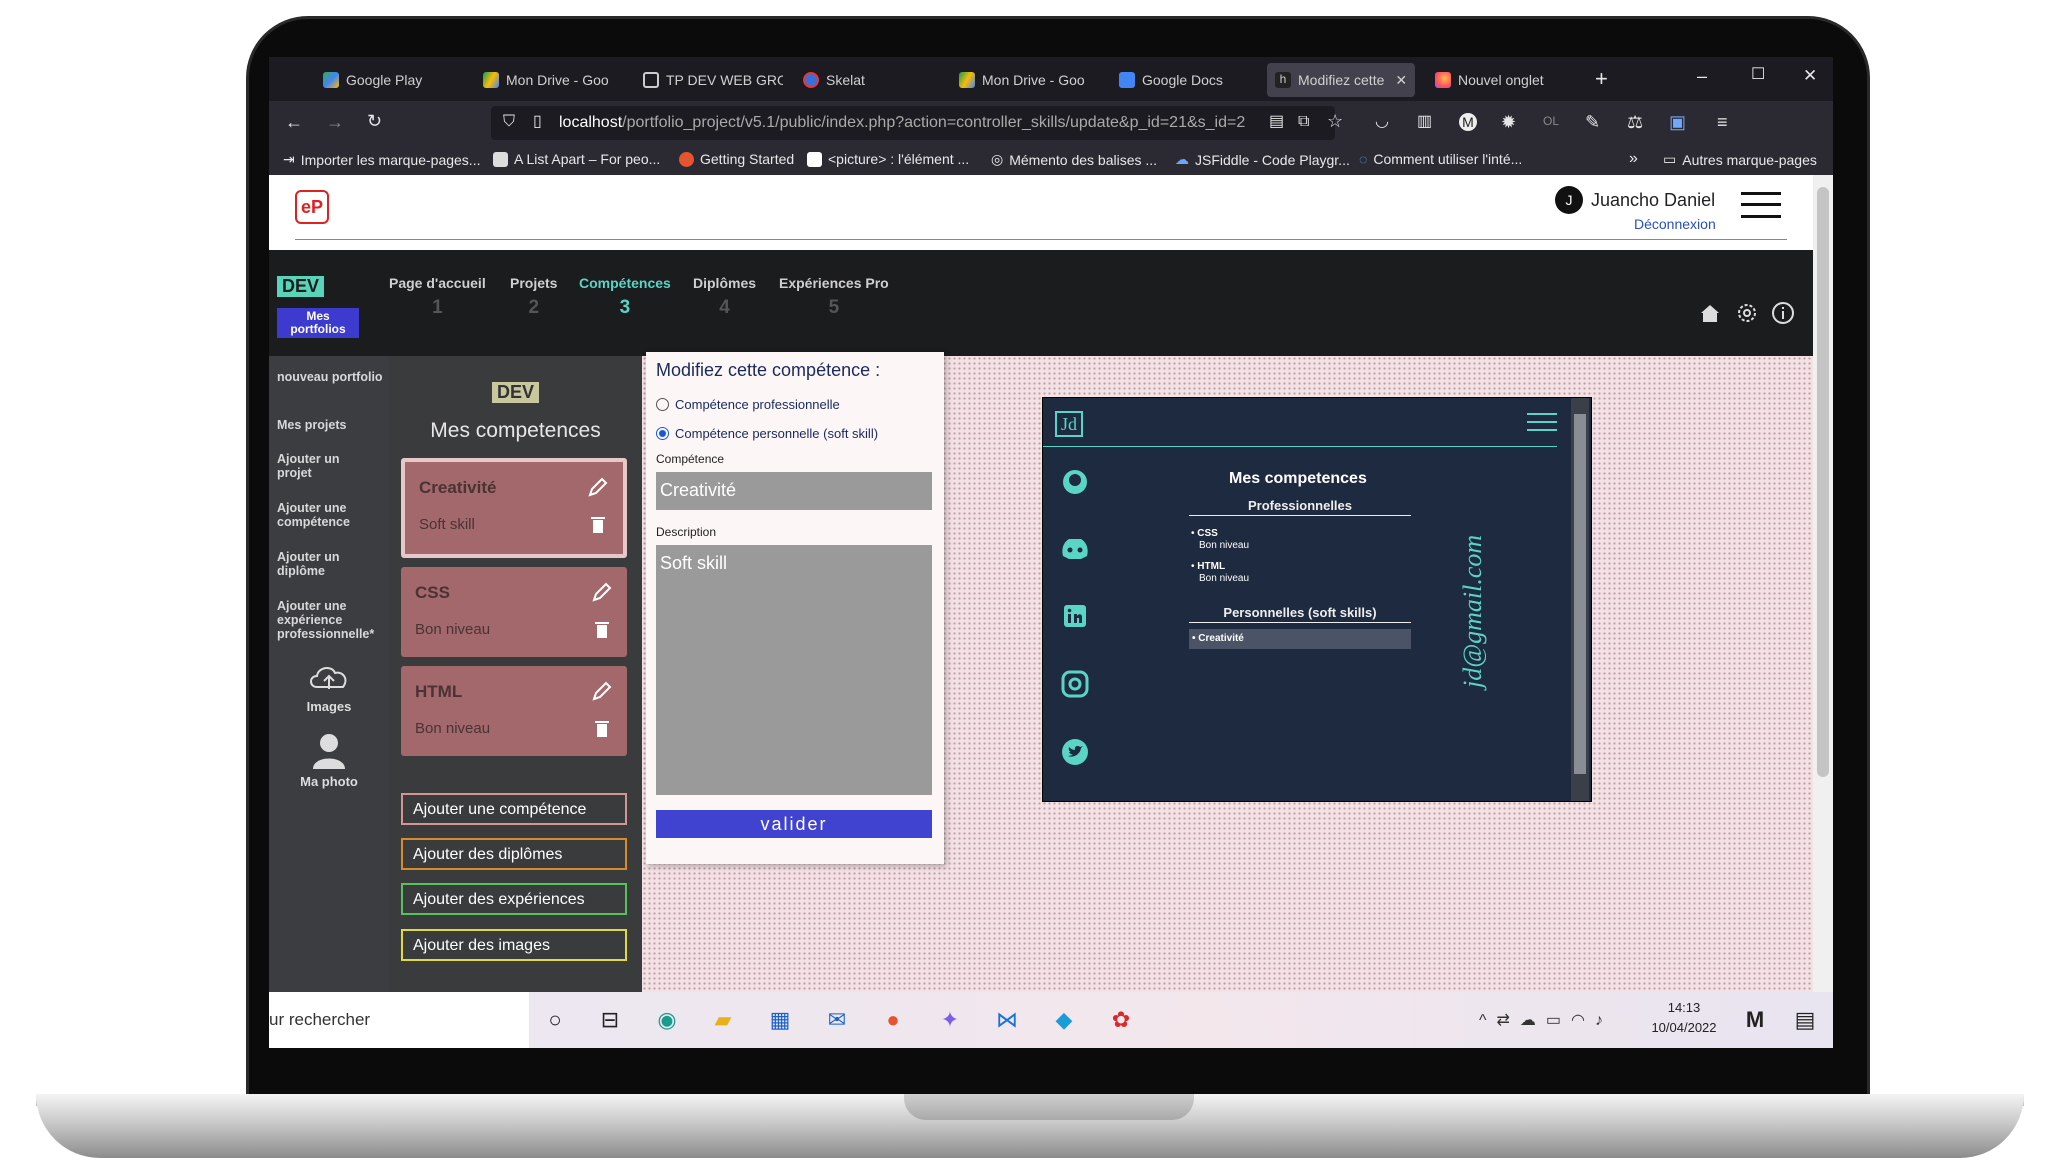 This screenshot has width=2059, height=1165. Describe the element at coordinates (514, 945) in the screenshot. I see `add-images-button: Ajouter des images` at that location.